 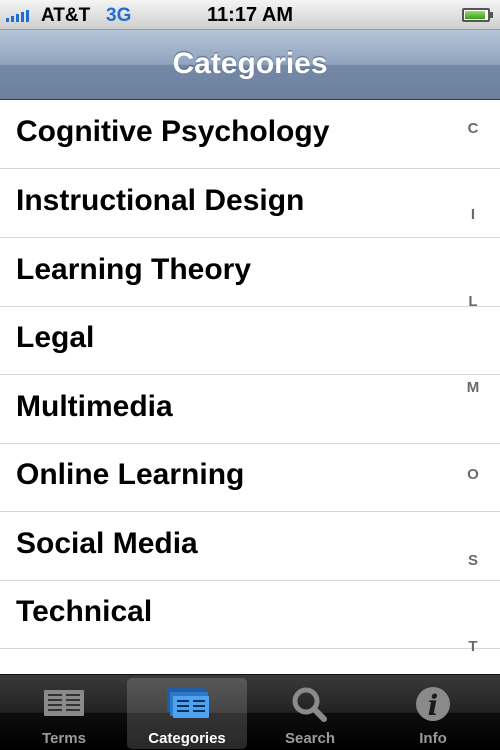 I want to click on status-time: 11:17 AM, so click(x=250, y=15).